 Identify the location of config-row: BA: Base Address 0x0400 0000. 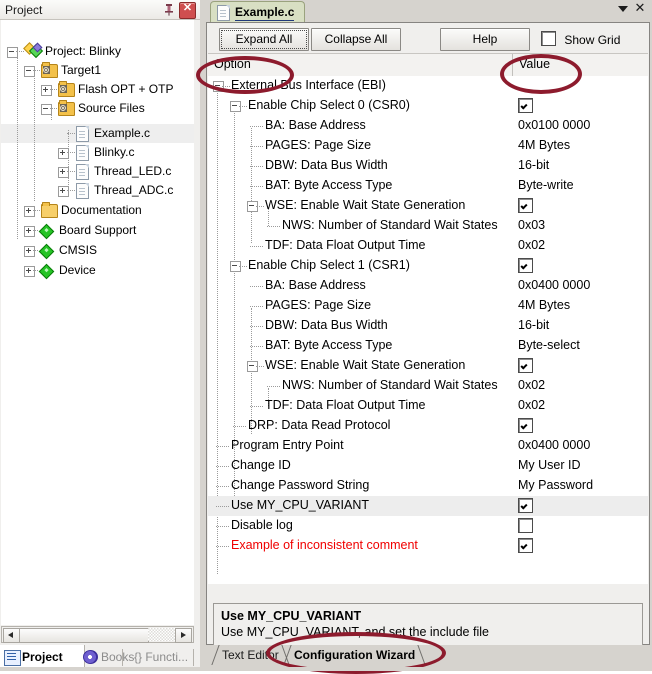
(428, 286).